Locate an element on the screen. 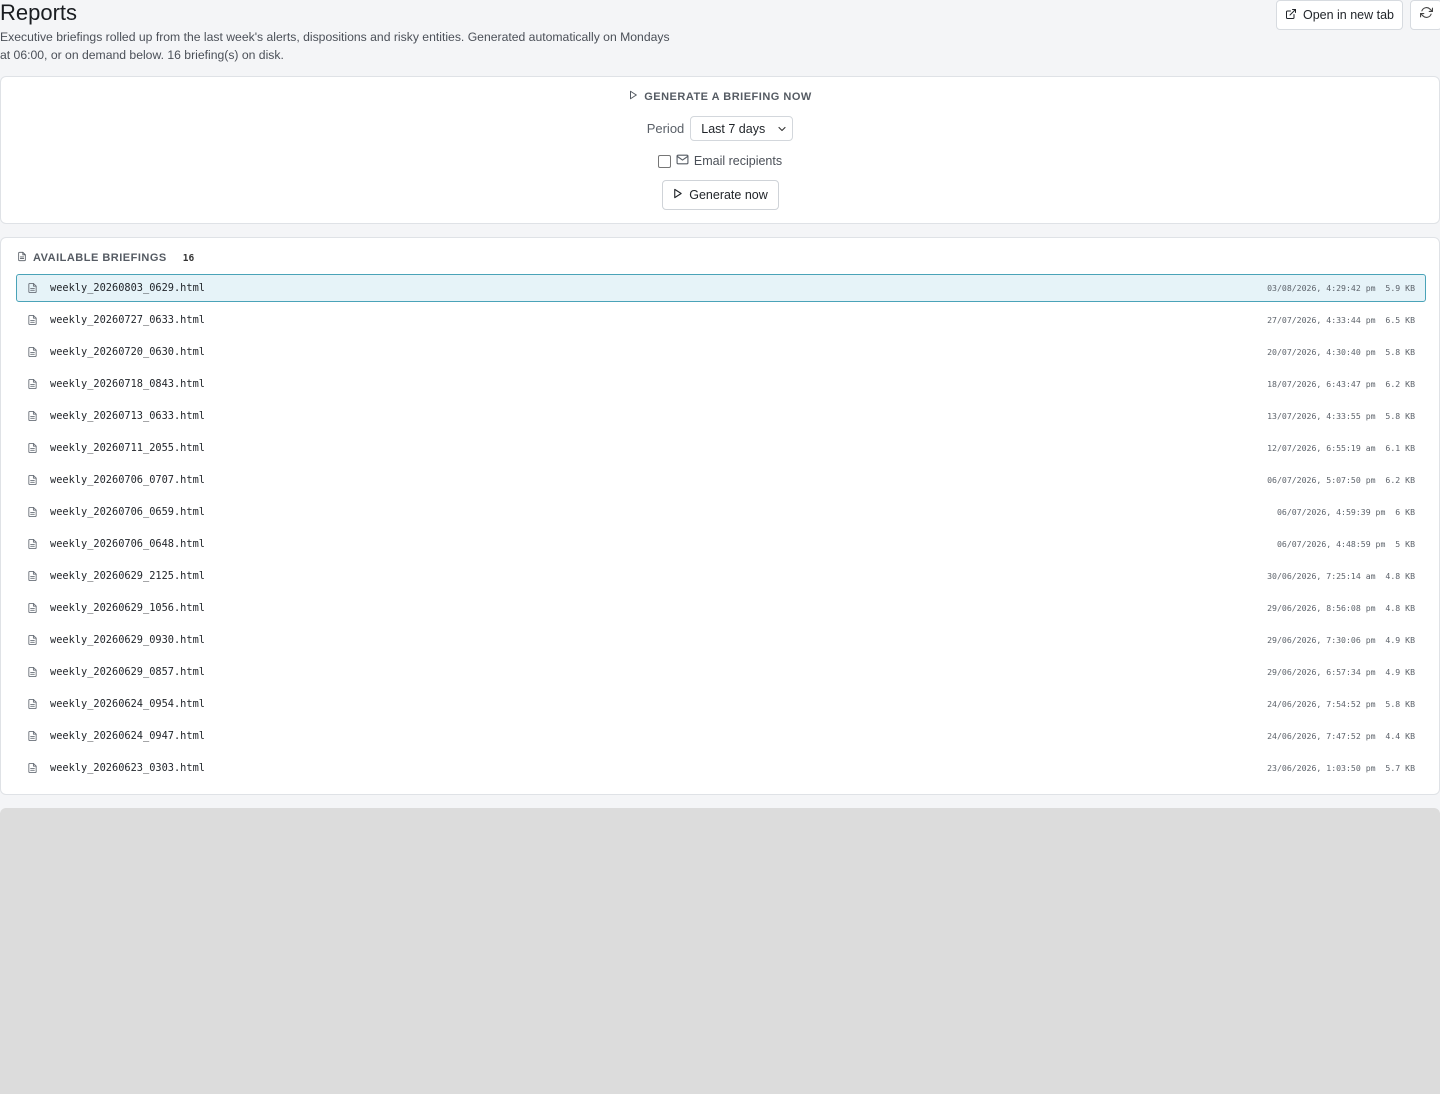  briefing-meta: 23/06/2026, 1:03:50 pm 5.7 KB is located at coordinates (1341, 768).